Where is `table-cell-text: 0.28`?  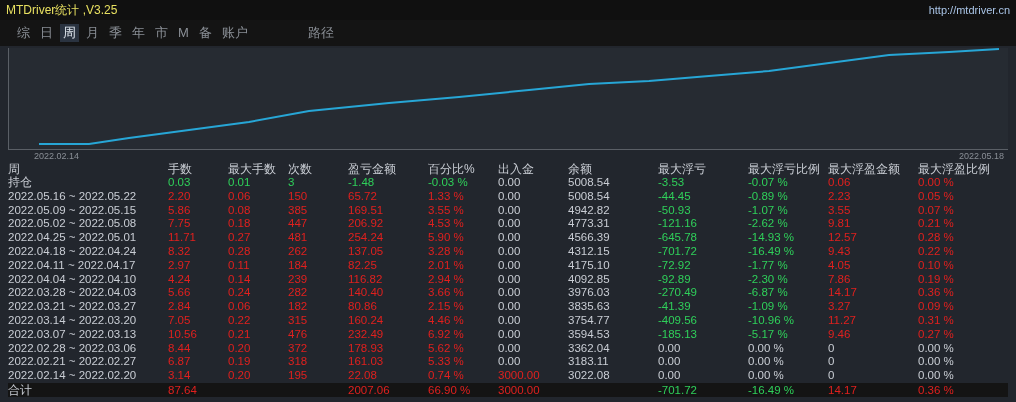 table-cell-text: 0.28 is located at coordinates (240, 252).